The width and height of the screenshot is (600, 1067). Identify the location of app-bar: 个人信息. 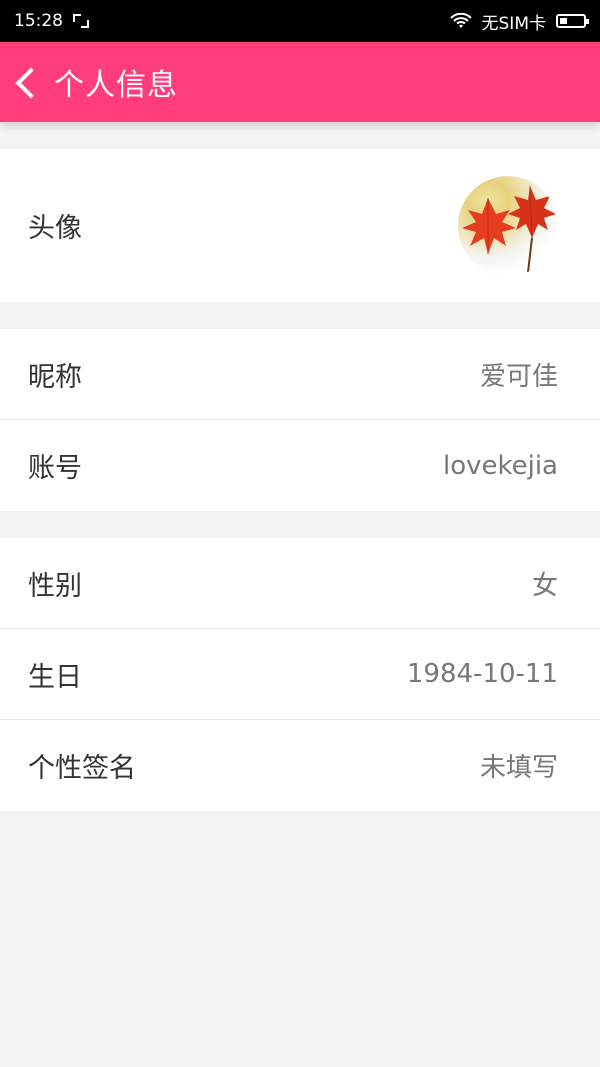
(300, 82).